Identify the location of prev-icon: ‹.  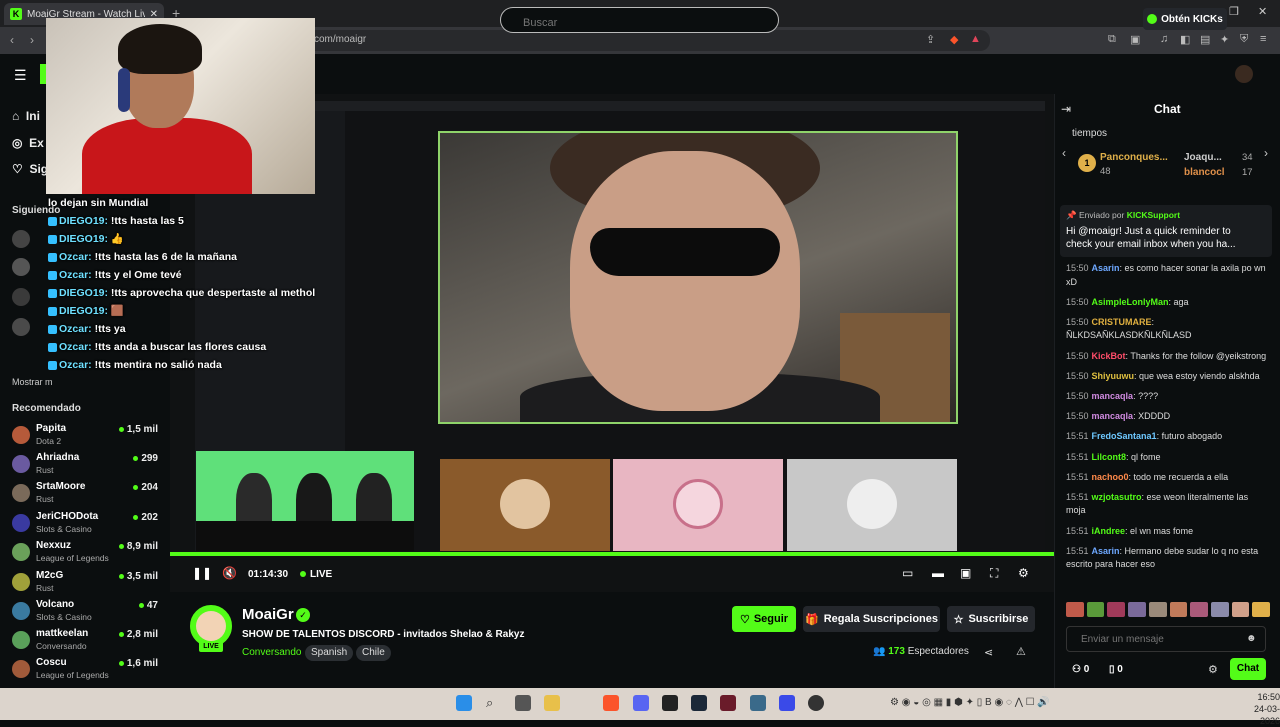
(1064, 153).